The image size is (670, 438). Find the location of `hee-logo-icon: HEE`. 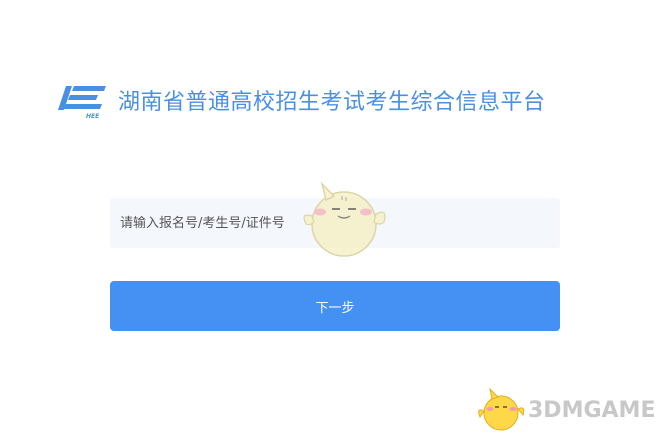

hee-logo-icon: HEE is located at coordinates (82, 103).